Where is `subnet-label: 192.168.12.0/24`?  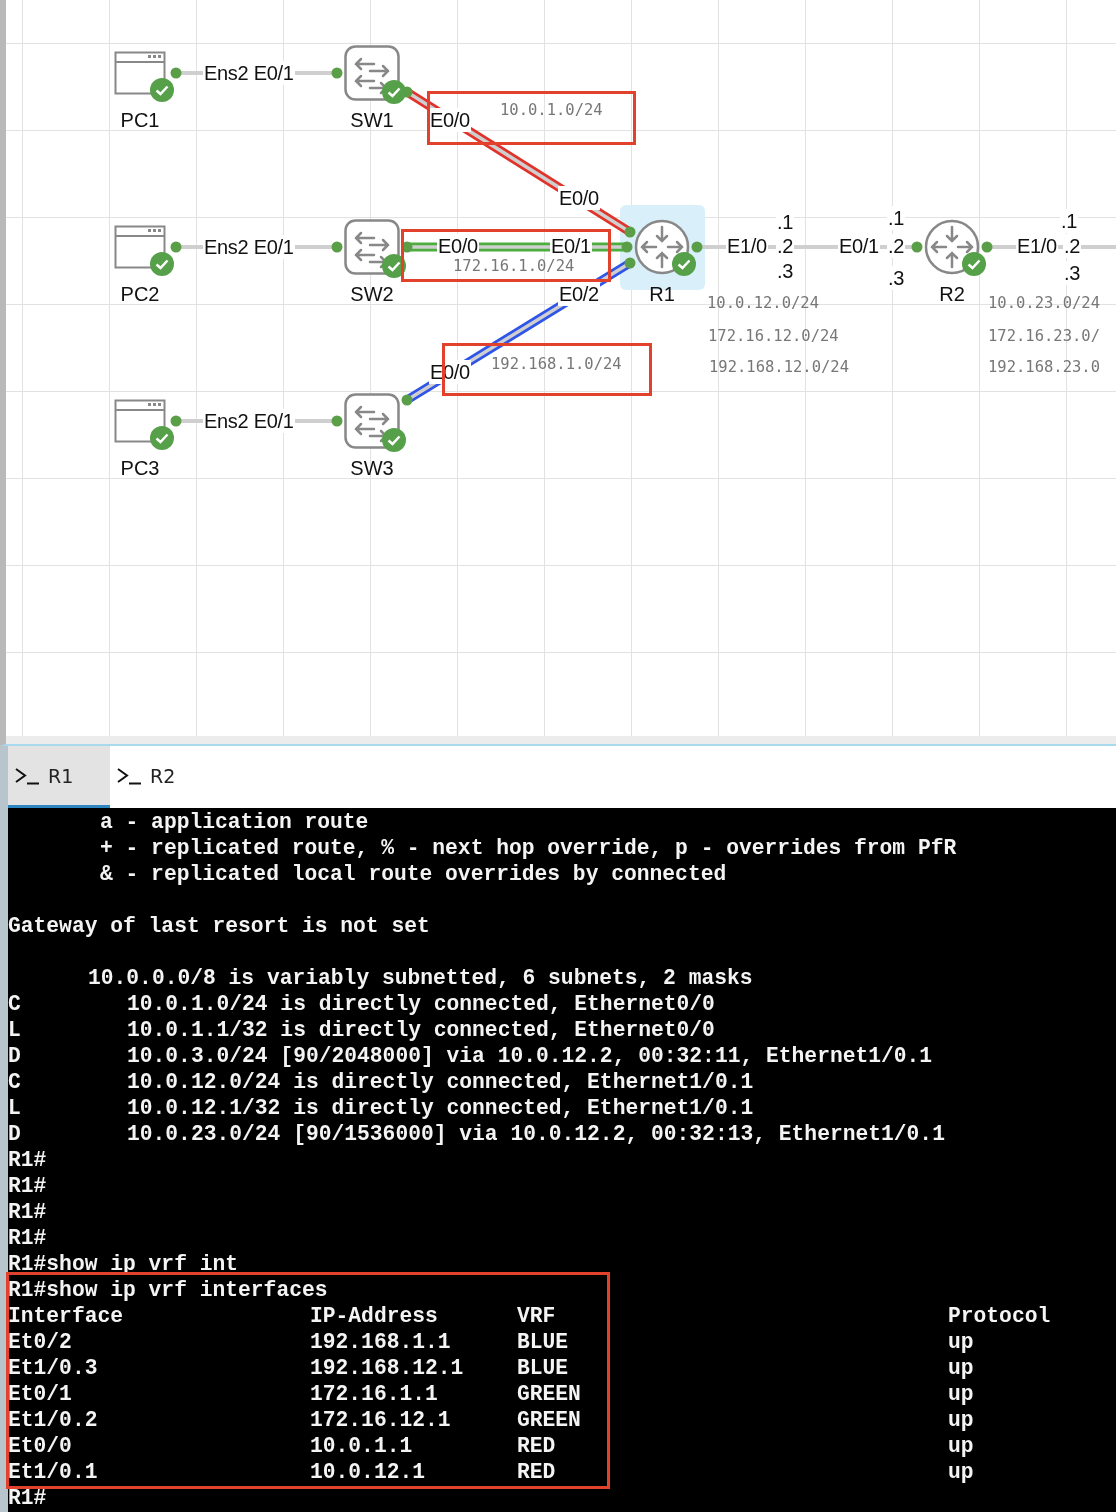 subnet-label: 192.168.12.0/24 is located at coordinates (779, 367).